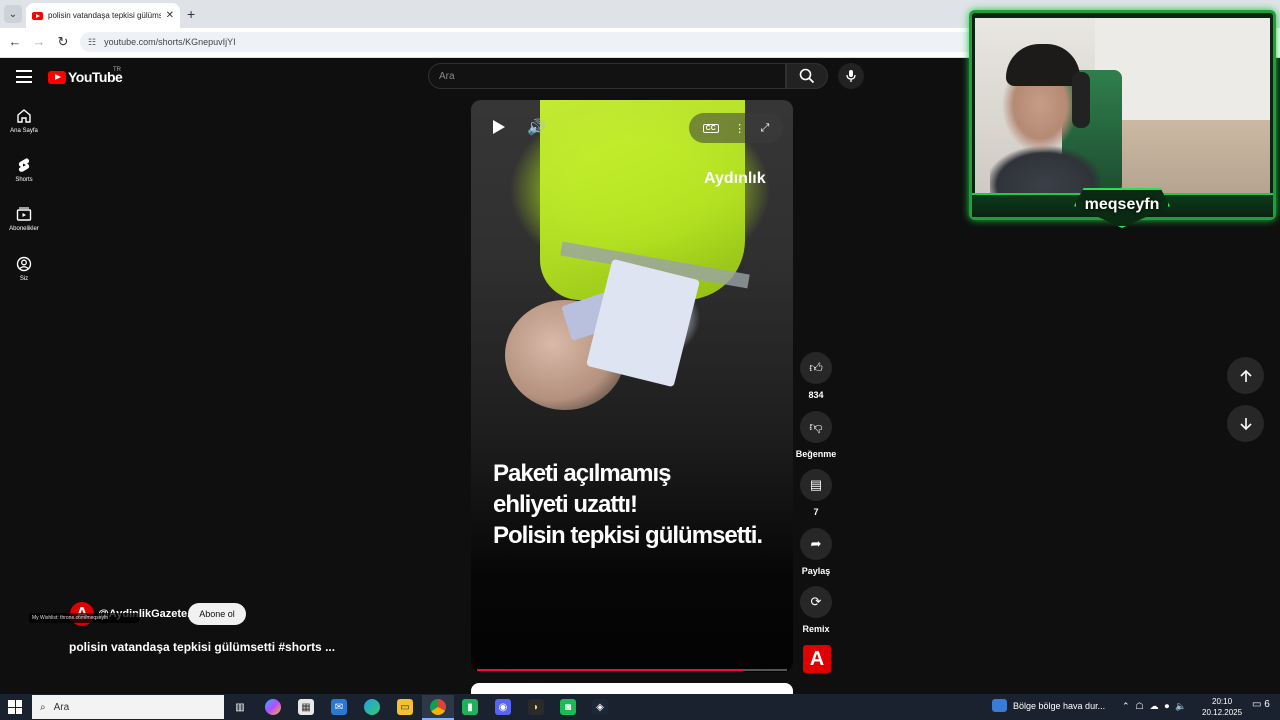  I want to click on notification-icon: ▭, so click(1257, 704).